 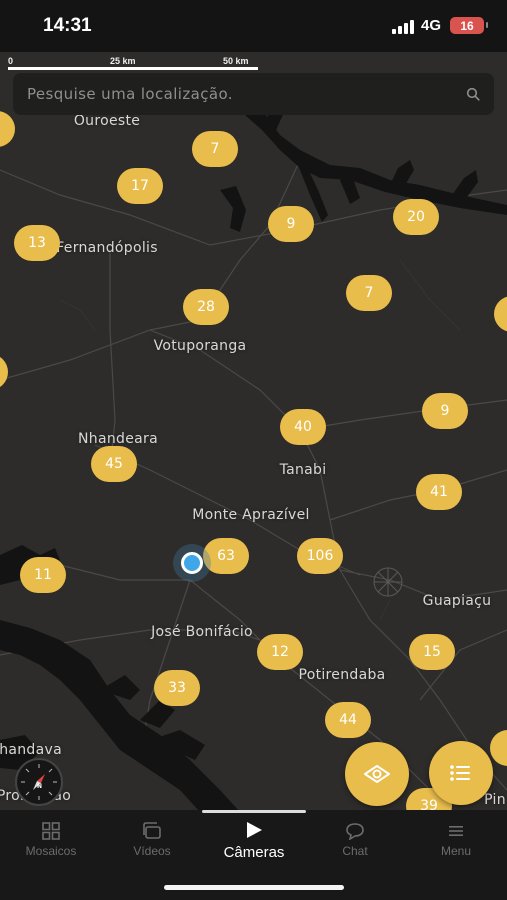 I want to click on battery-level: 16, so click(x=467, y=25).